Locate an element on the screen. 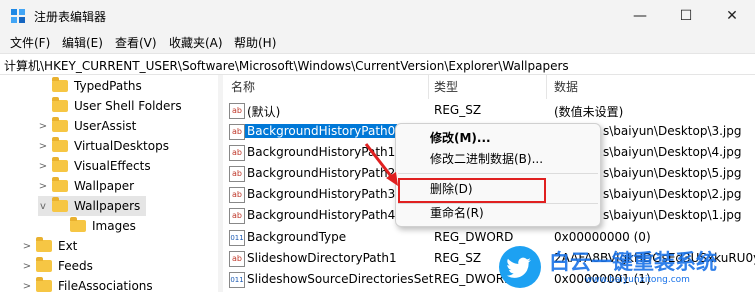 The height and width of the screenshot is (292, 755). tree-item: > FileAssociations is located at coordinates (117, 284).